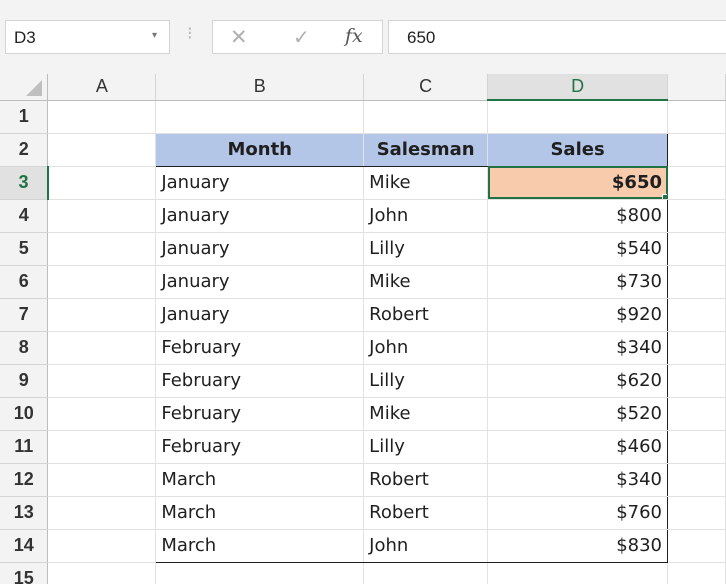 The image size is (726, 584). What do you see at coordinates (664, 195) in the screenshot?
I see `fill-handle` at bounding box center [664, 195].